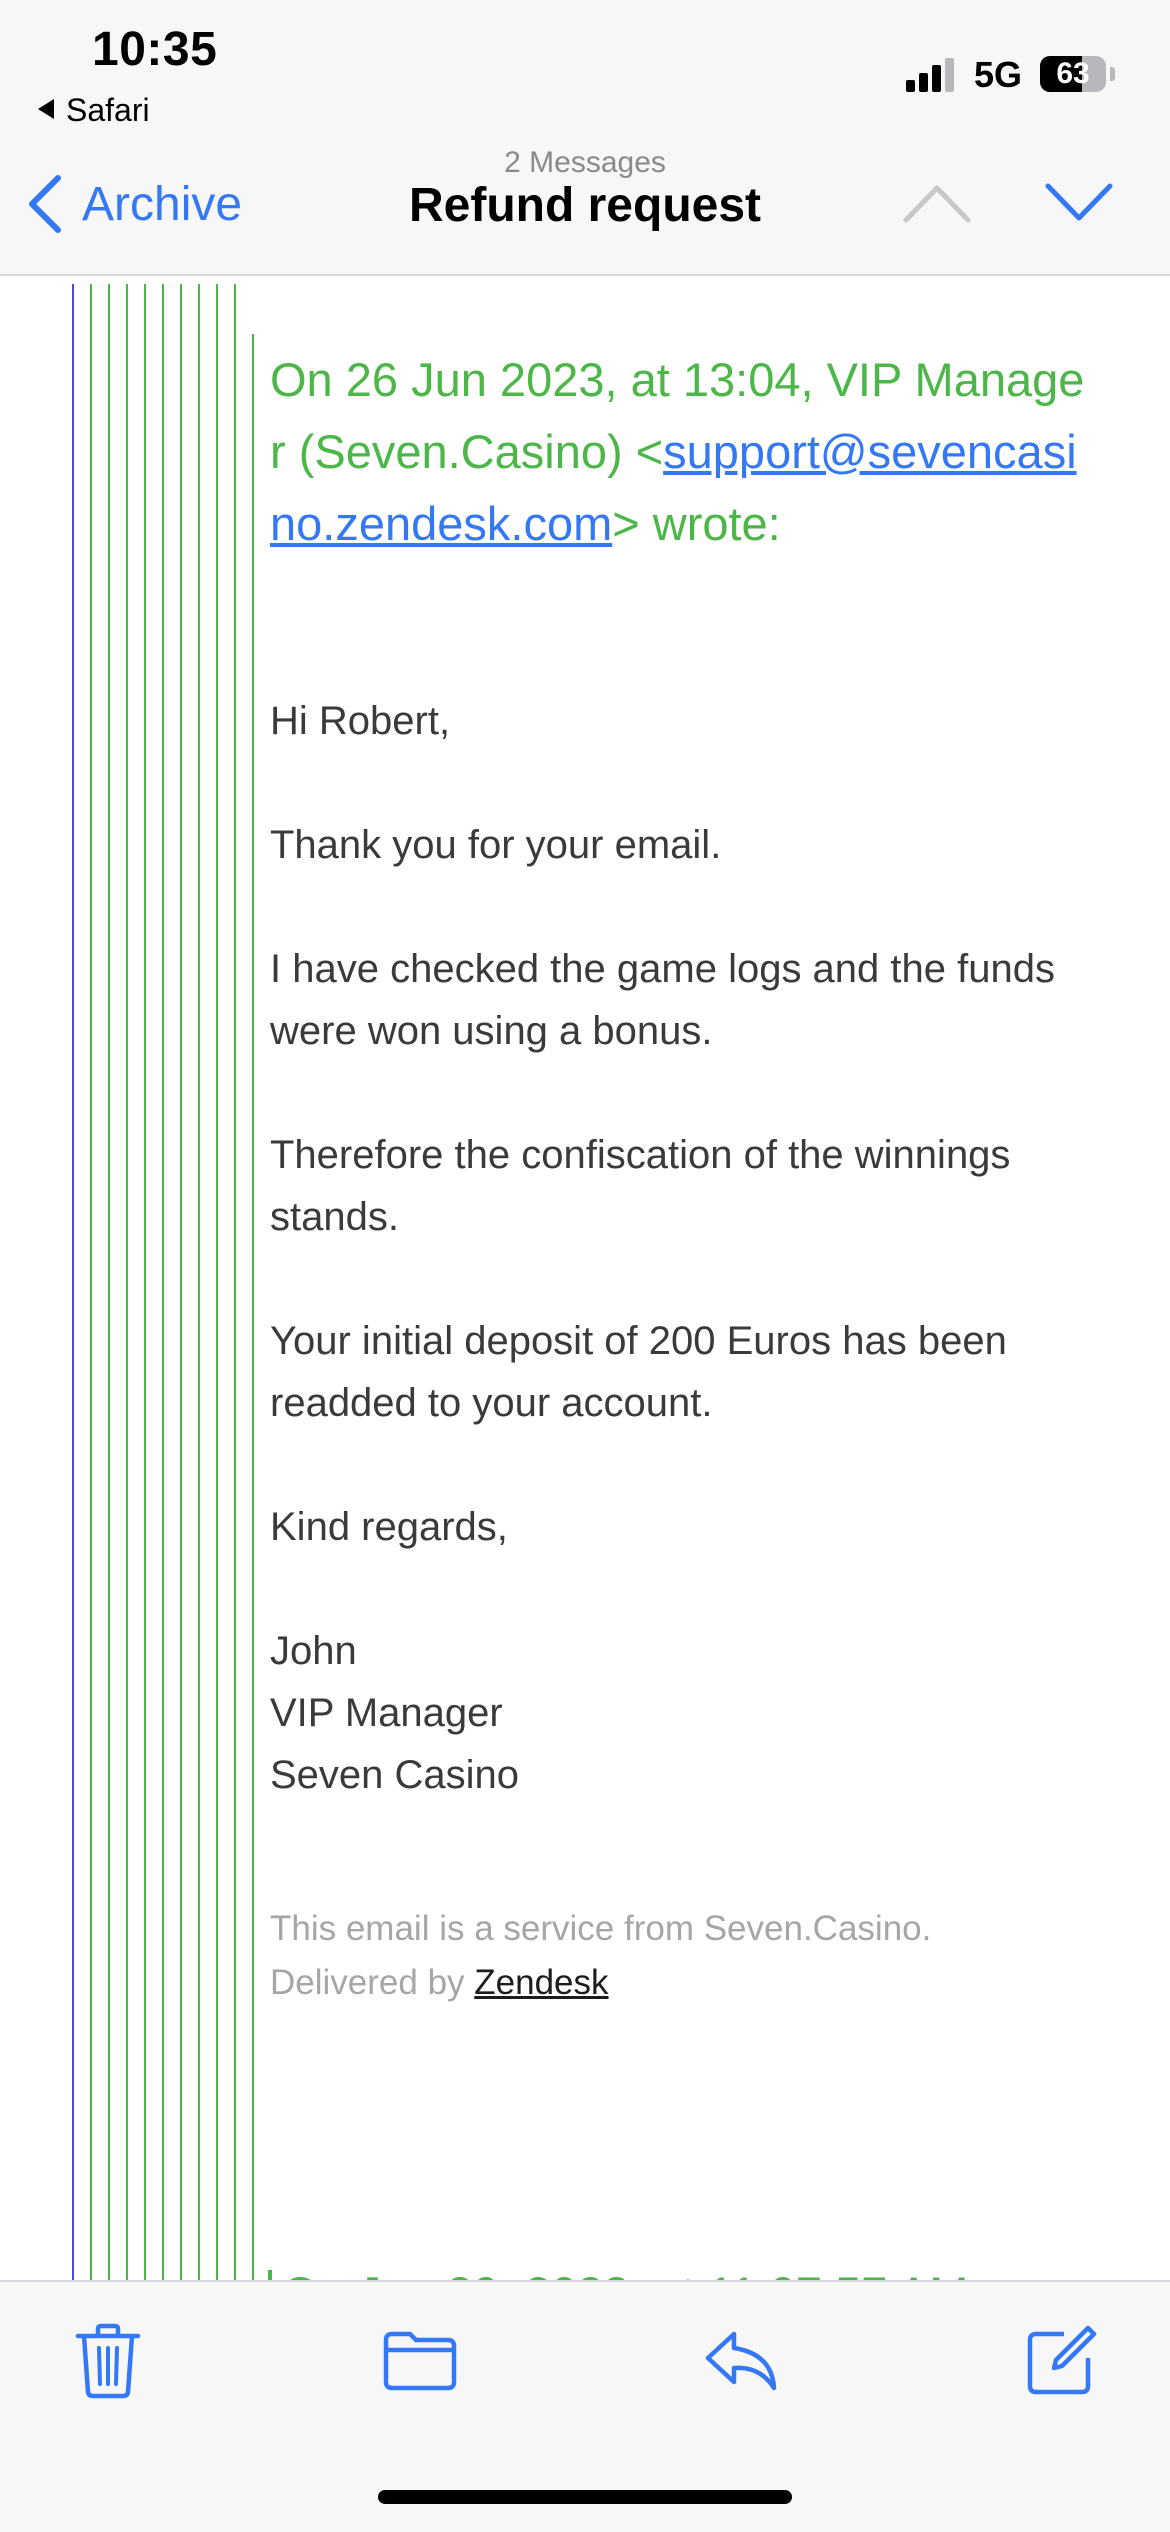 The image size is (1170, 2532). I want to click on trash-icon, so click(108, 2361).